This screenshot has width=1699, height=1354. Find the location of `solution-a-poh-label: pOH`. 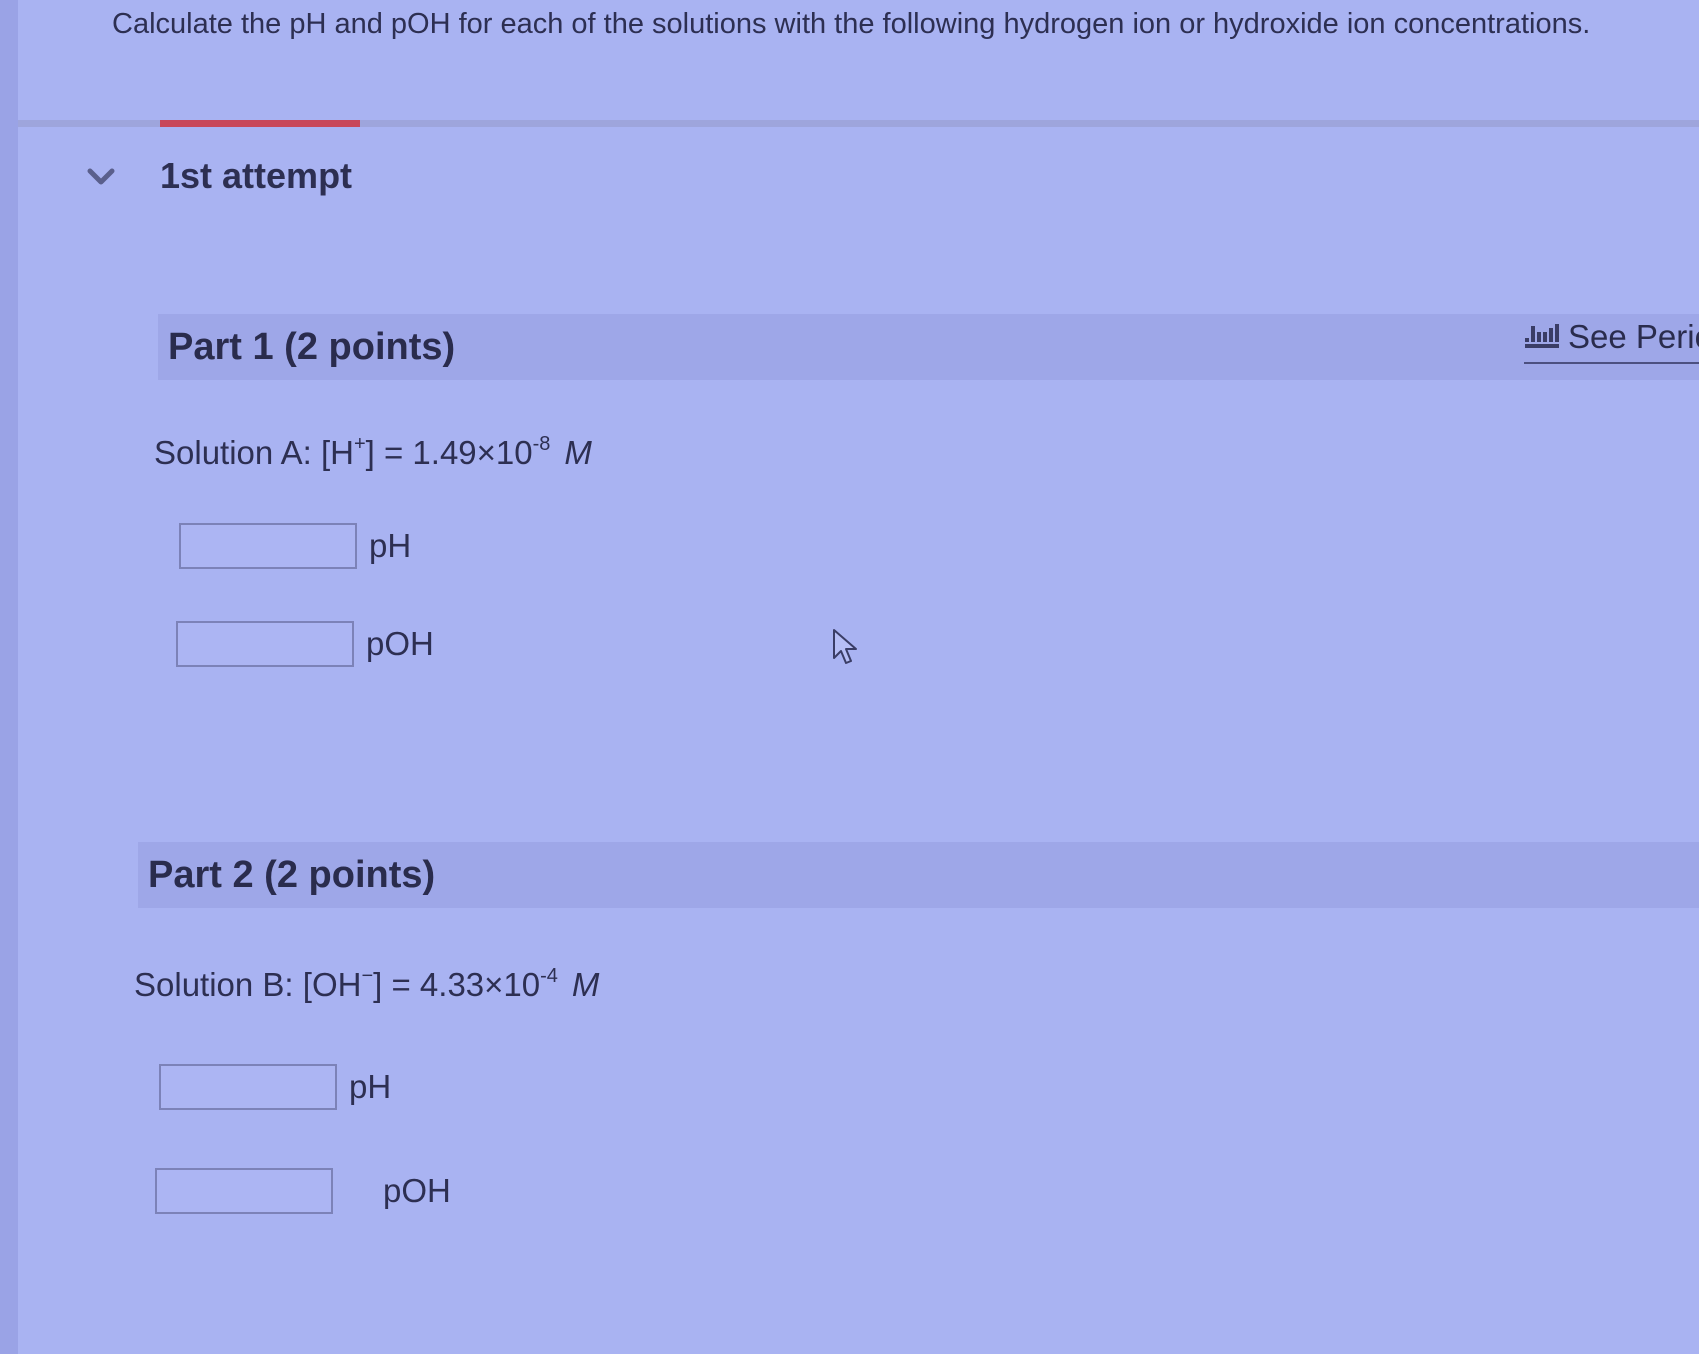

solution-a-poh-label: pOH is located at coordinates (400, 643).